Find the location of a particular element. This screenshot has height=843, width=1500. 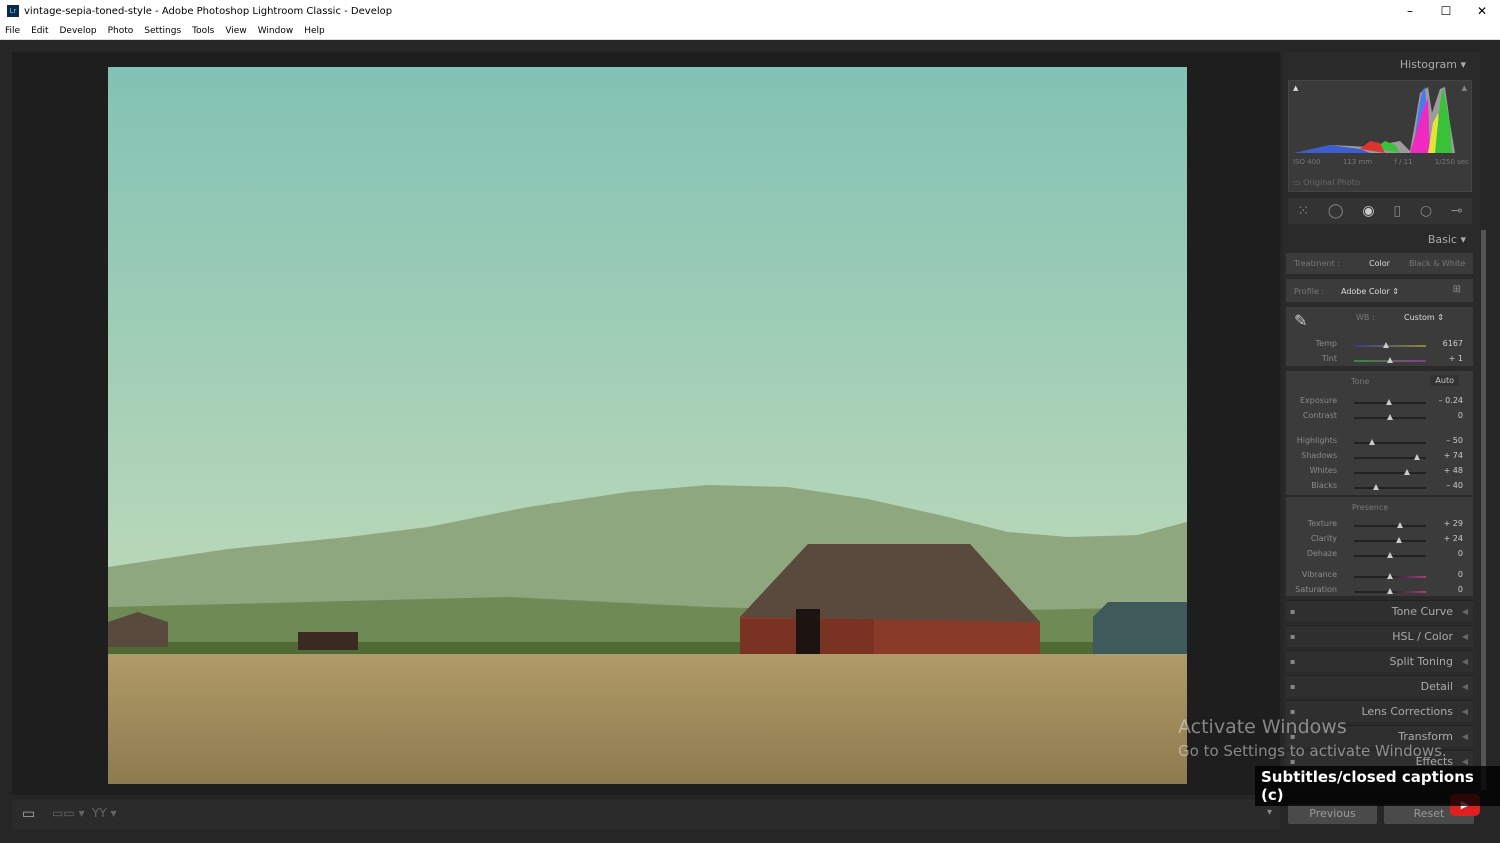

basic-header: Basic ▾ is located at coordinates (1447, 239).